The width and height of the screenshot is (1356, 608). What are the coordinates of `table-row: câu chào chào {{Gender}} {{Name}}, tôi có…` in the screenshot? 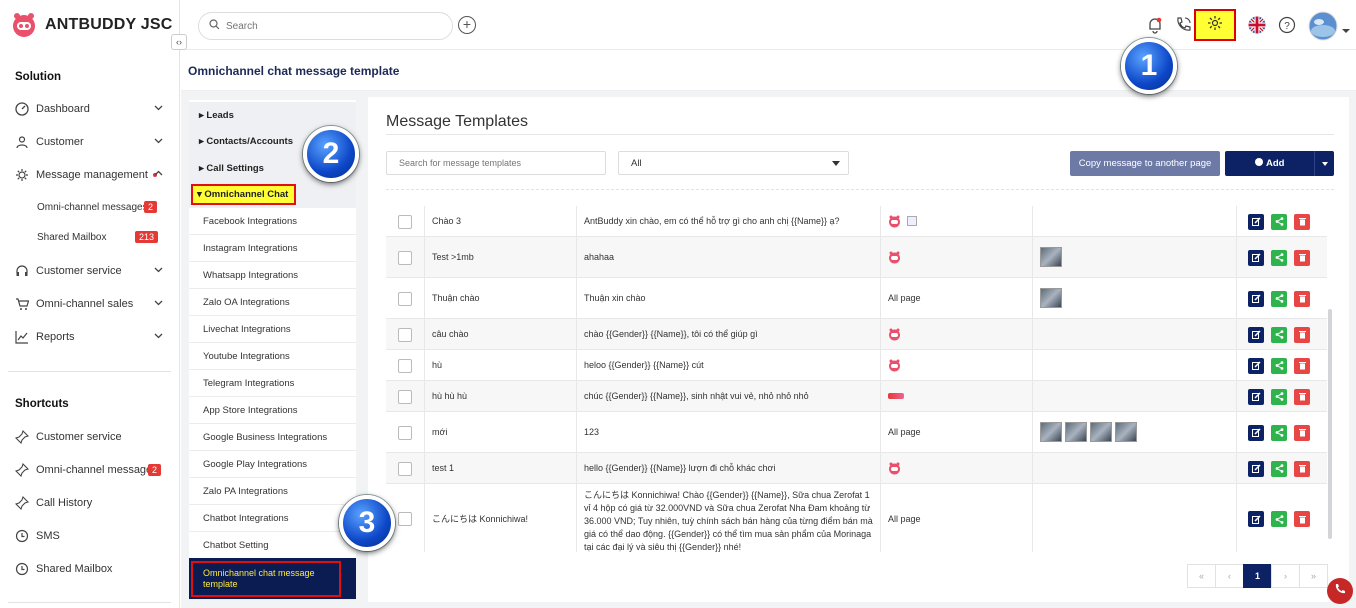 It's located at (856, 334).